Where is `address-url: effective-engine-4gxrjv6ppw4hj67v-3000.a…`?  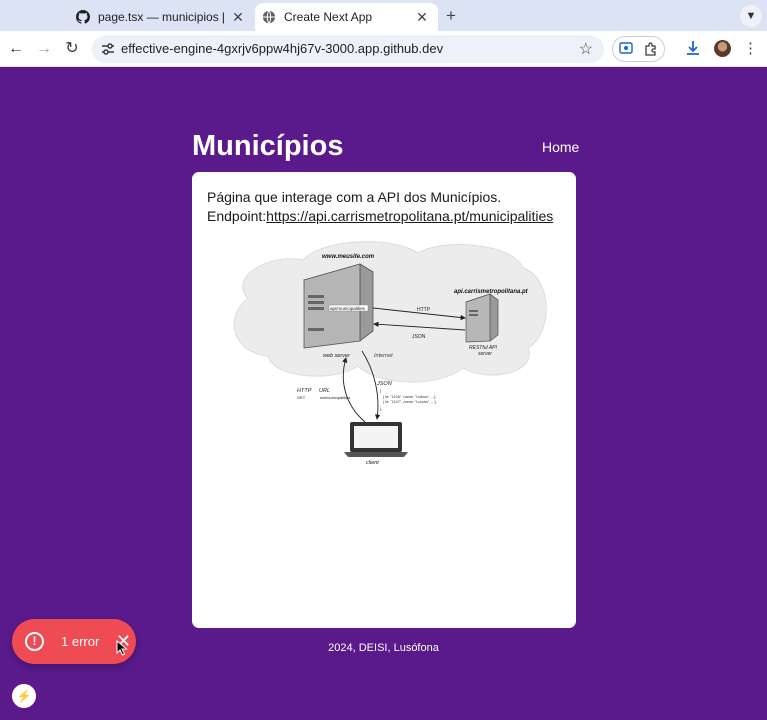
address-url: effective-engine-4gxrjv6ppw4hj67v-3000.a… is located at coordinates (282, 48).